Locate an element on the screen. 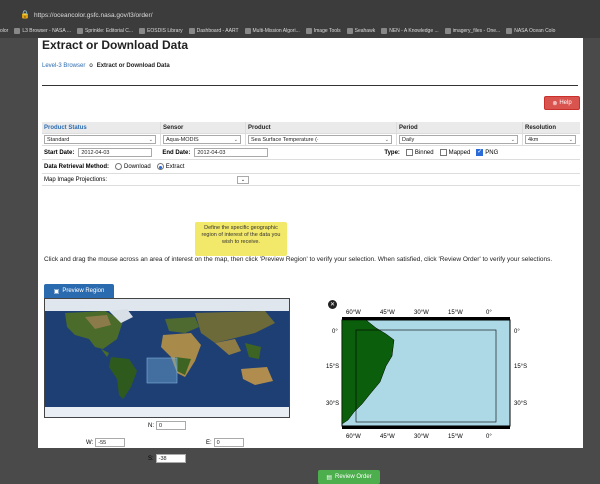 Image resolution: width=600 pixels, height=484 pixels. south-field: S: -38 is located at coordinates (167, 458).